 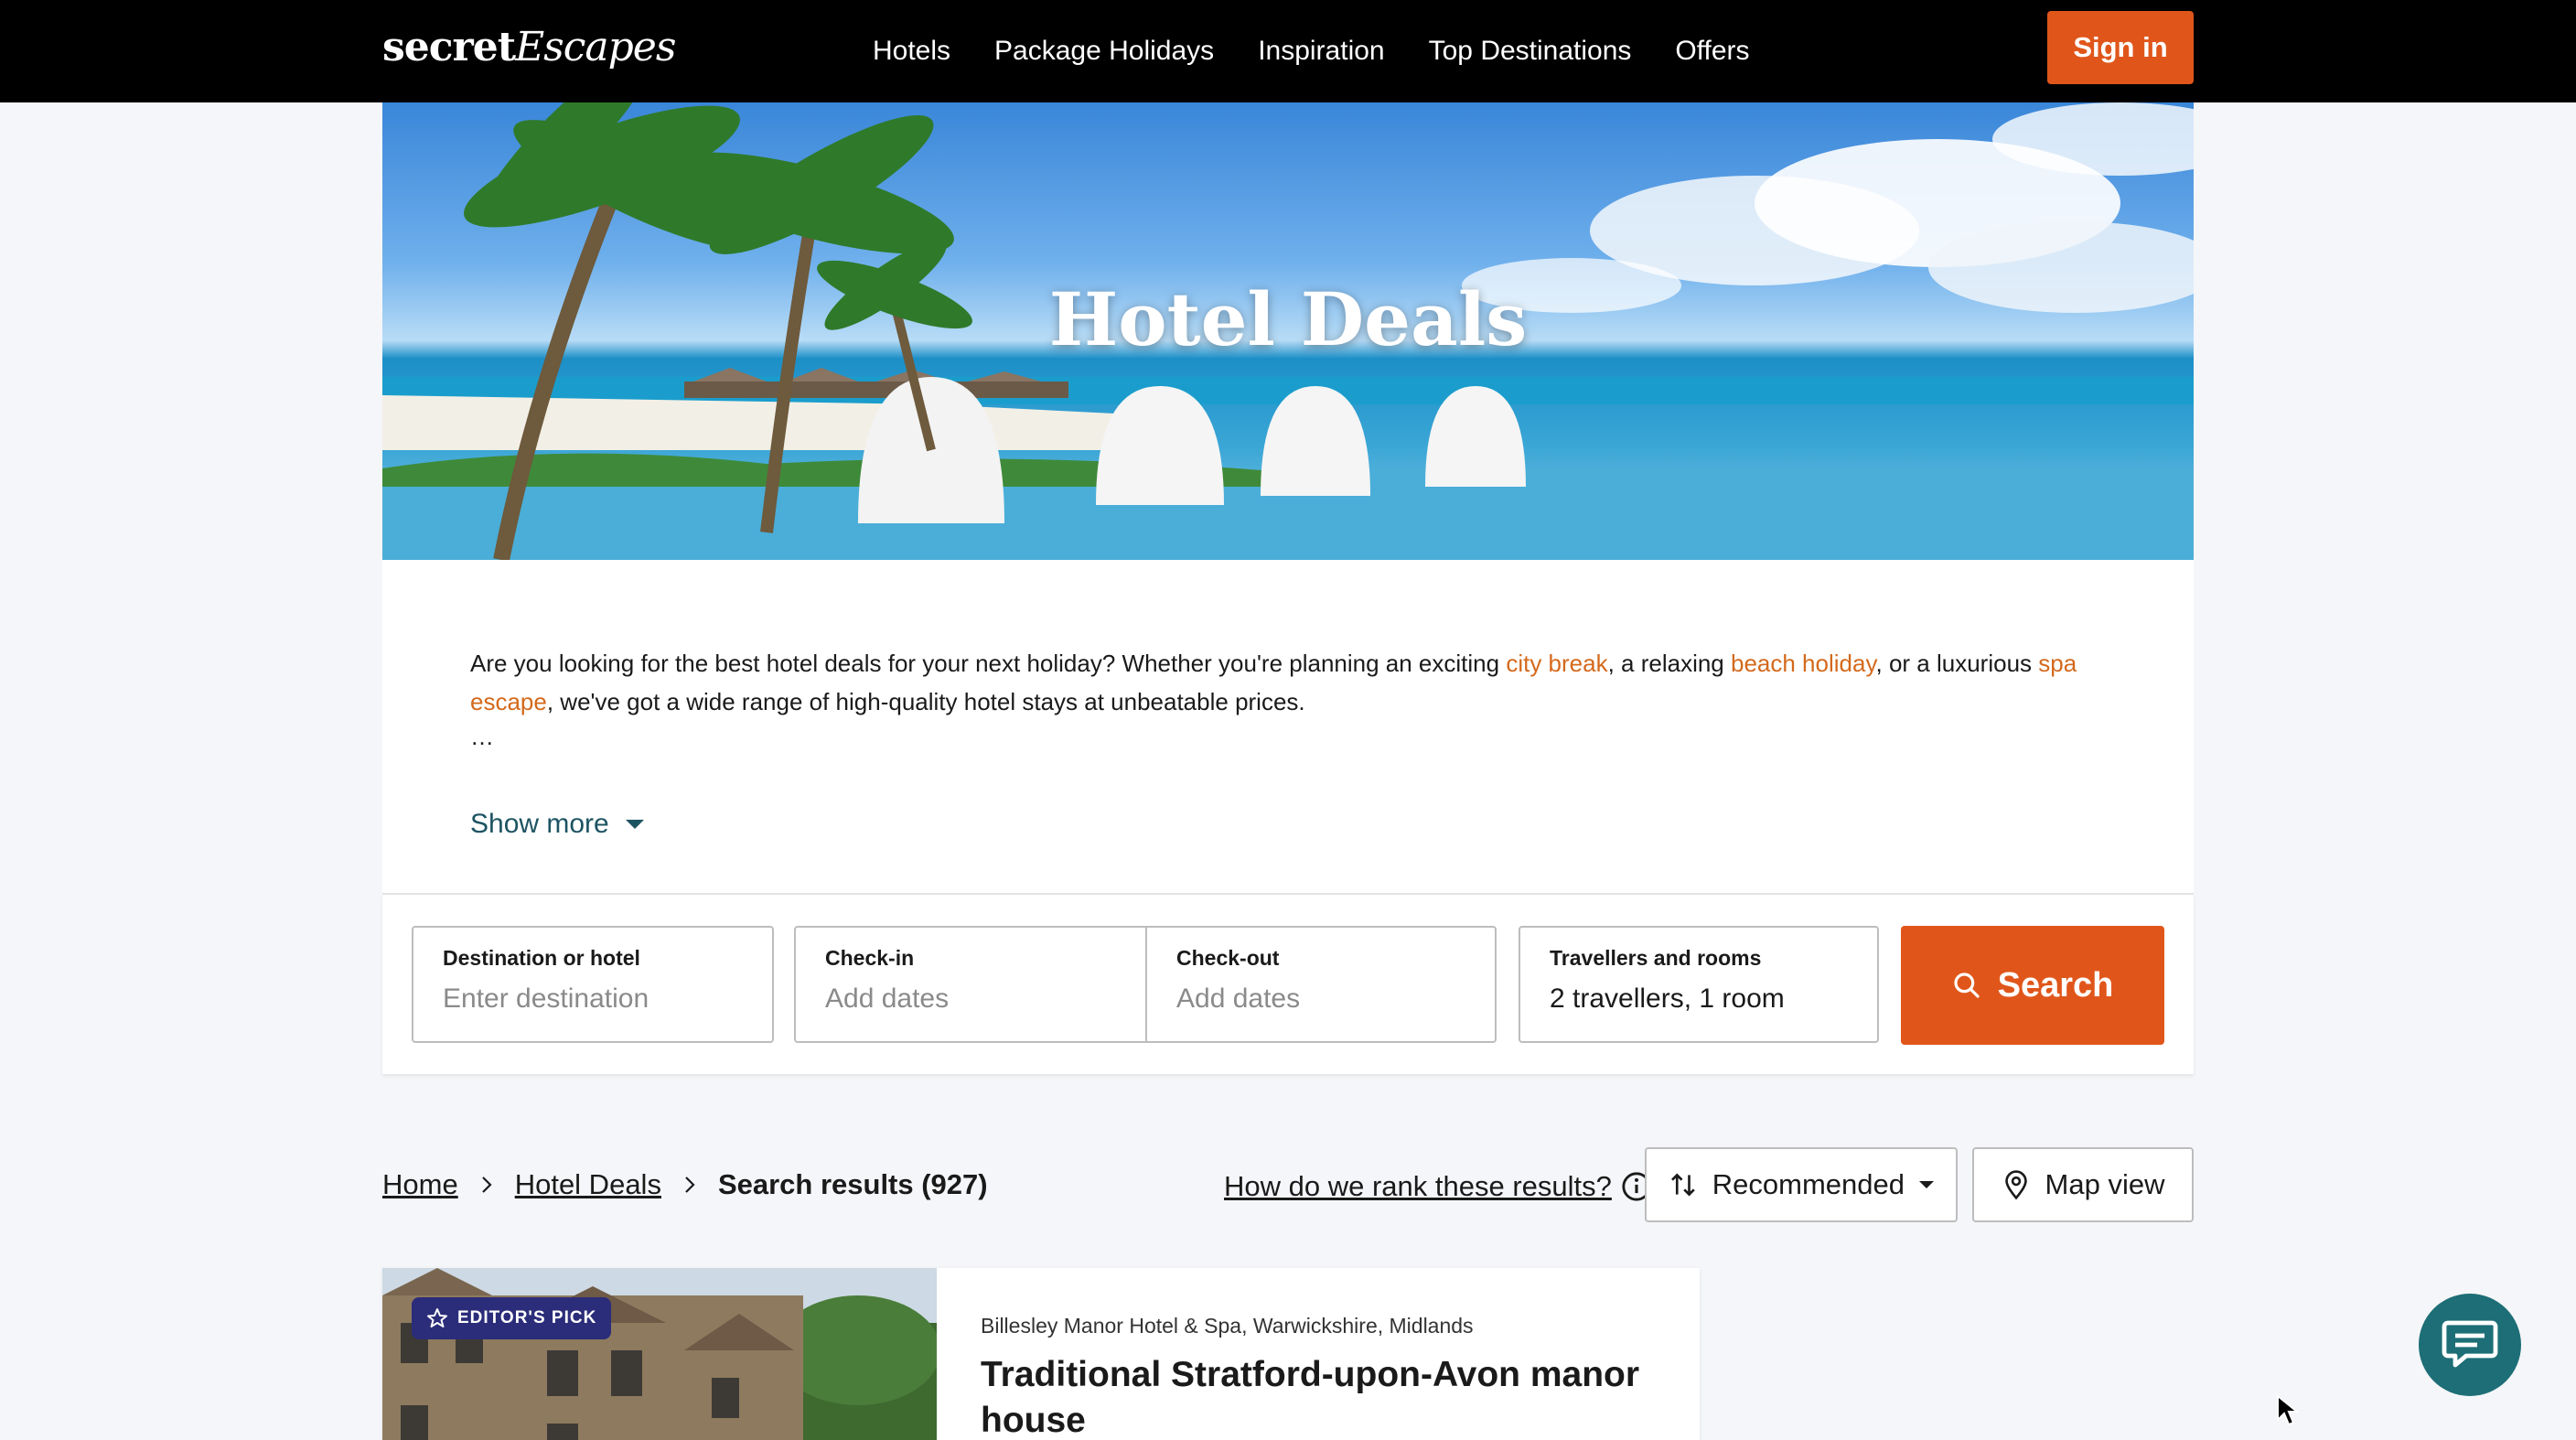 What do you see at coordinates (1656, 958) in the screenshot?
I see `travellers-label: Travellers and rooms` at bounding box center [1656, 958].